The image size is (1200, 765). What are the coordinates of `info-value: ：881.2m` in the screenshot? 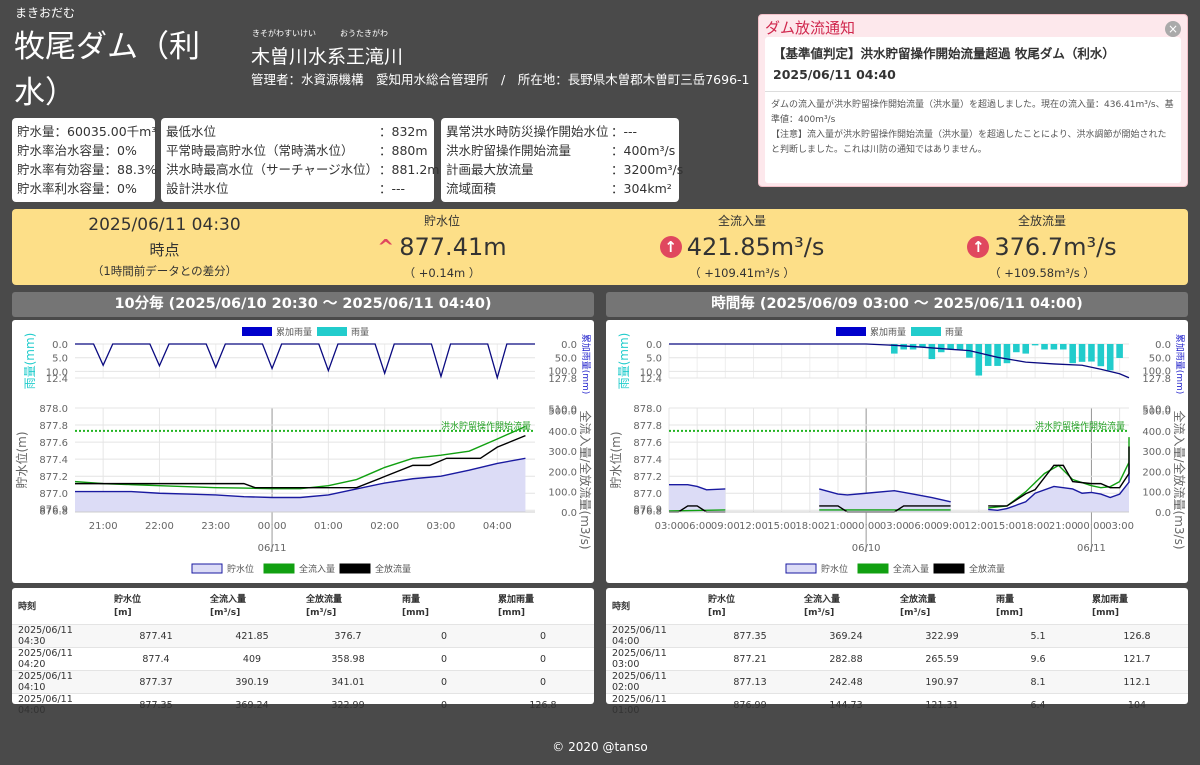 It's located at (409, 169).